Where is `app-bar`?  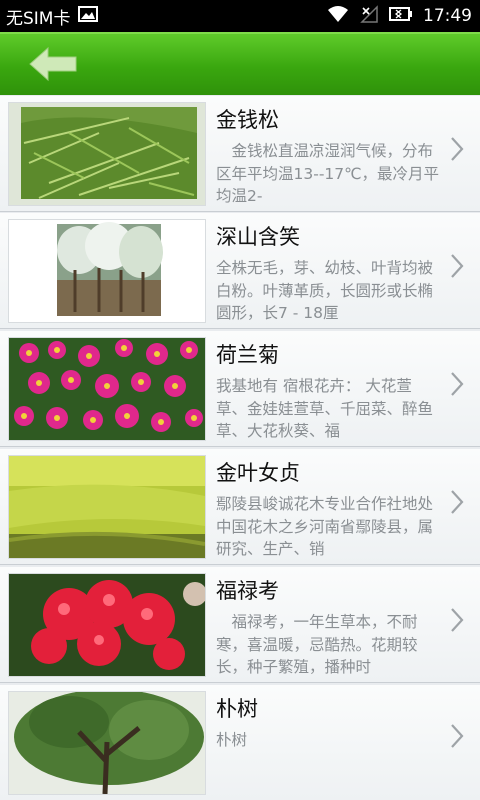 app-bar is located at coordinates (240, 63).